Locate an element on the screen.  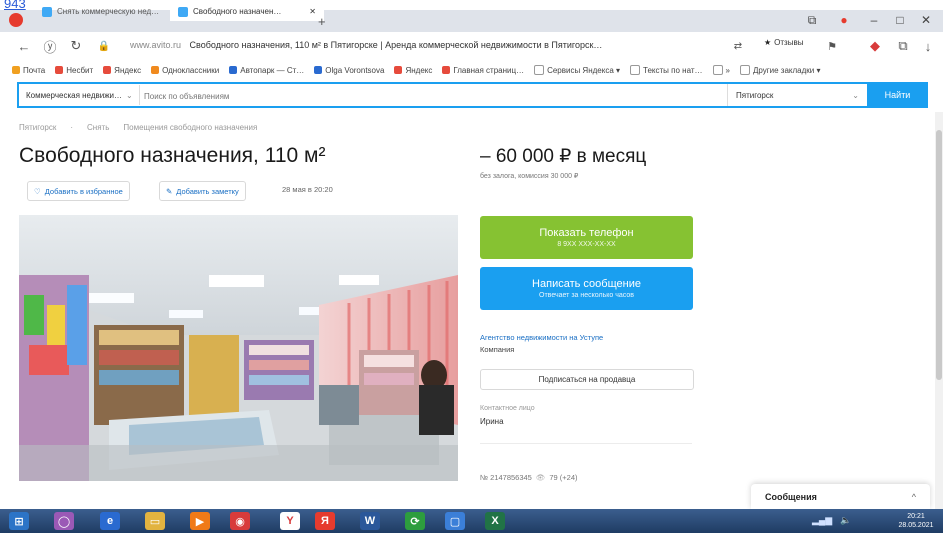
tab-close-icon: ✕ is located at coordinates (312, 11).